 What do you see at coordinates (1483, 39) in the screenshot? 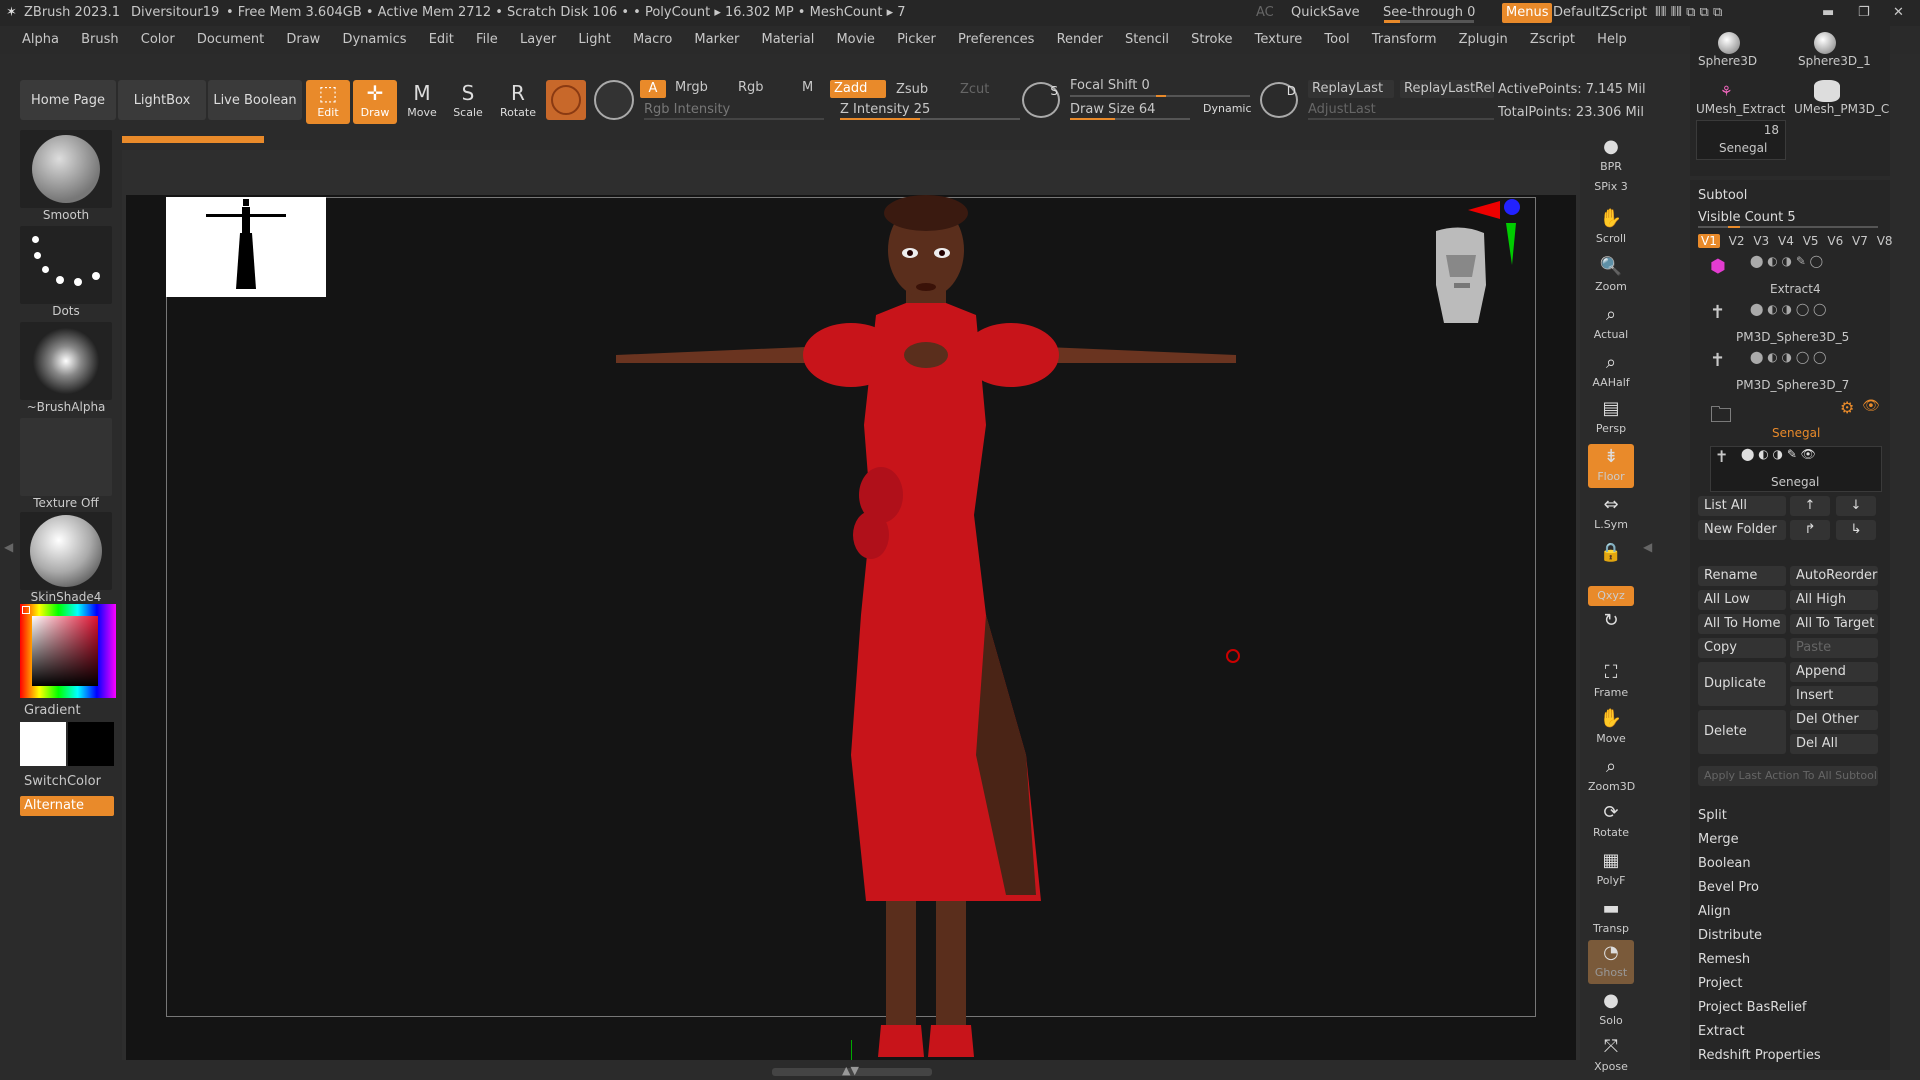
I see `menu-item-zplugin: Zplugin` at bounding box center [1483, 39].